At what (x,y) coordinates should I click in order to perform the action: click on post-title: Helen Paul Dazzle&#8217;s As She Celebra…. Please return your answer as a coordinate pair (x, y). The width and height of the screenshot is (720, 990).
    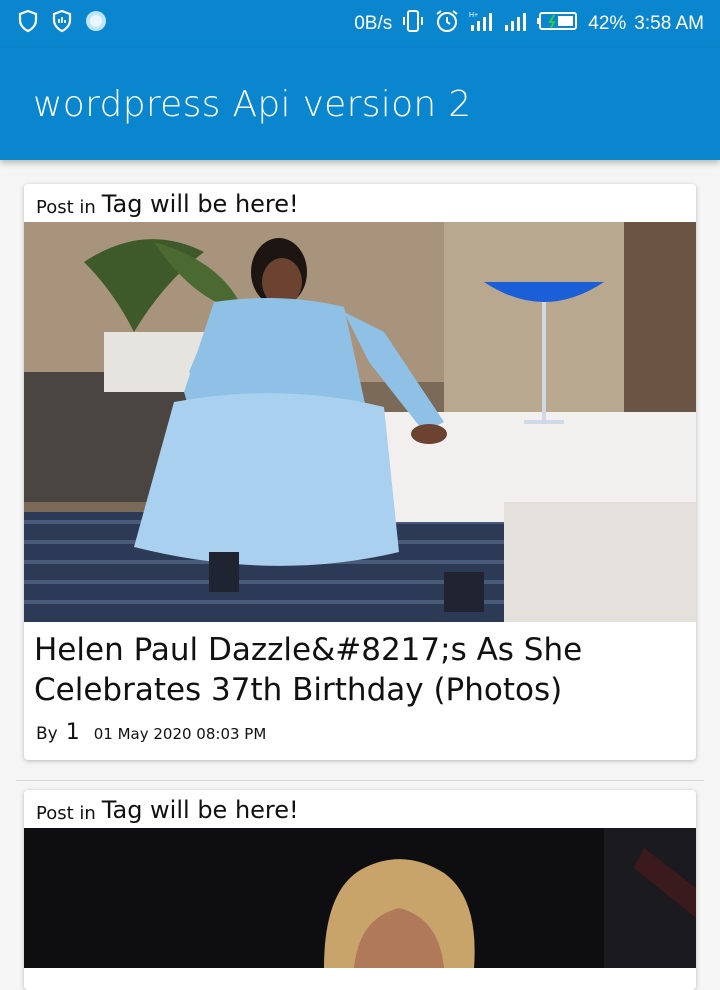
    Looking at the image, I should click on (360, 670).